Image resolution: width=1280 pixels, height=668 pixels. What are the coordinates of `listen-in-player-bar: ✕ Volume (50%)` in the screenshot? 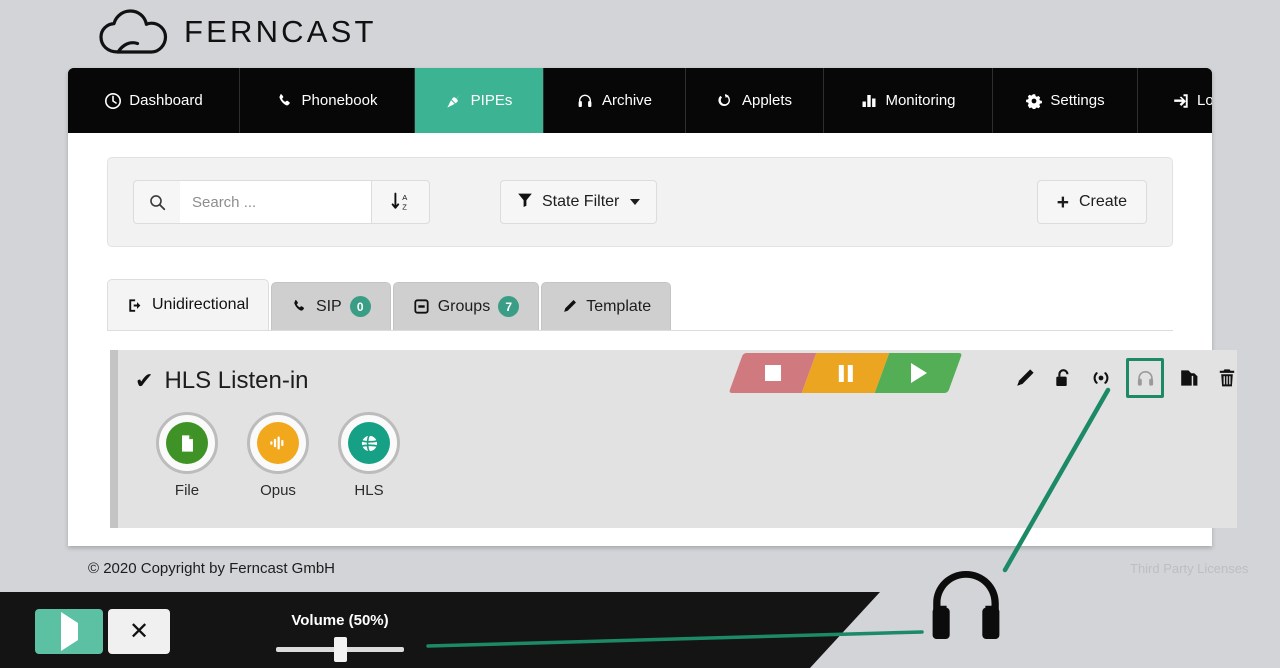 It's located at (640, 630).